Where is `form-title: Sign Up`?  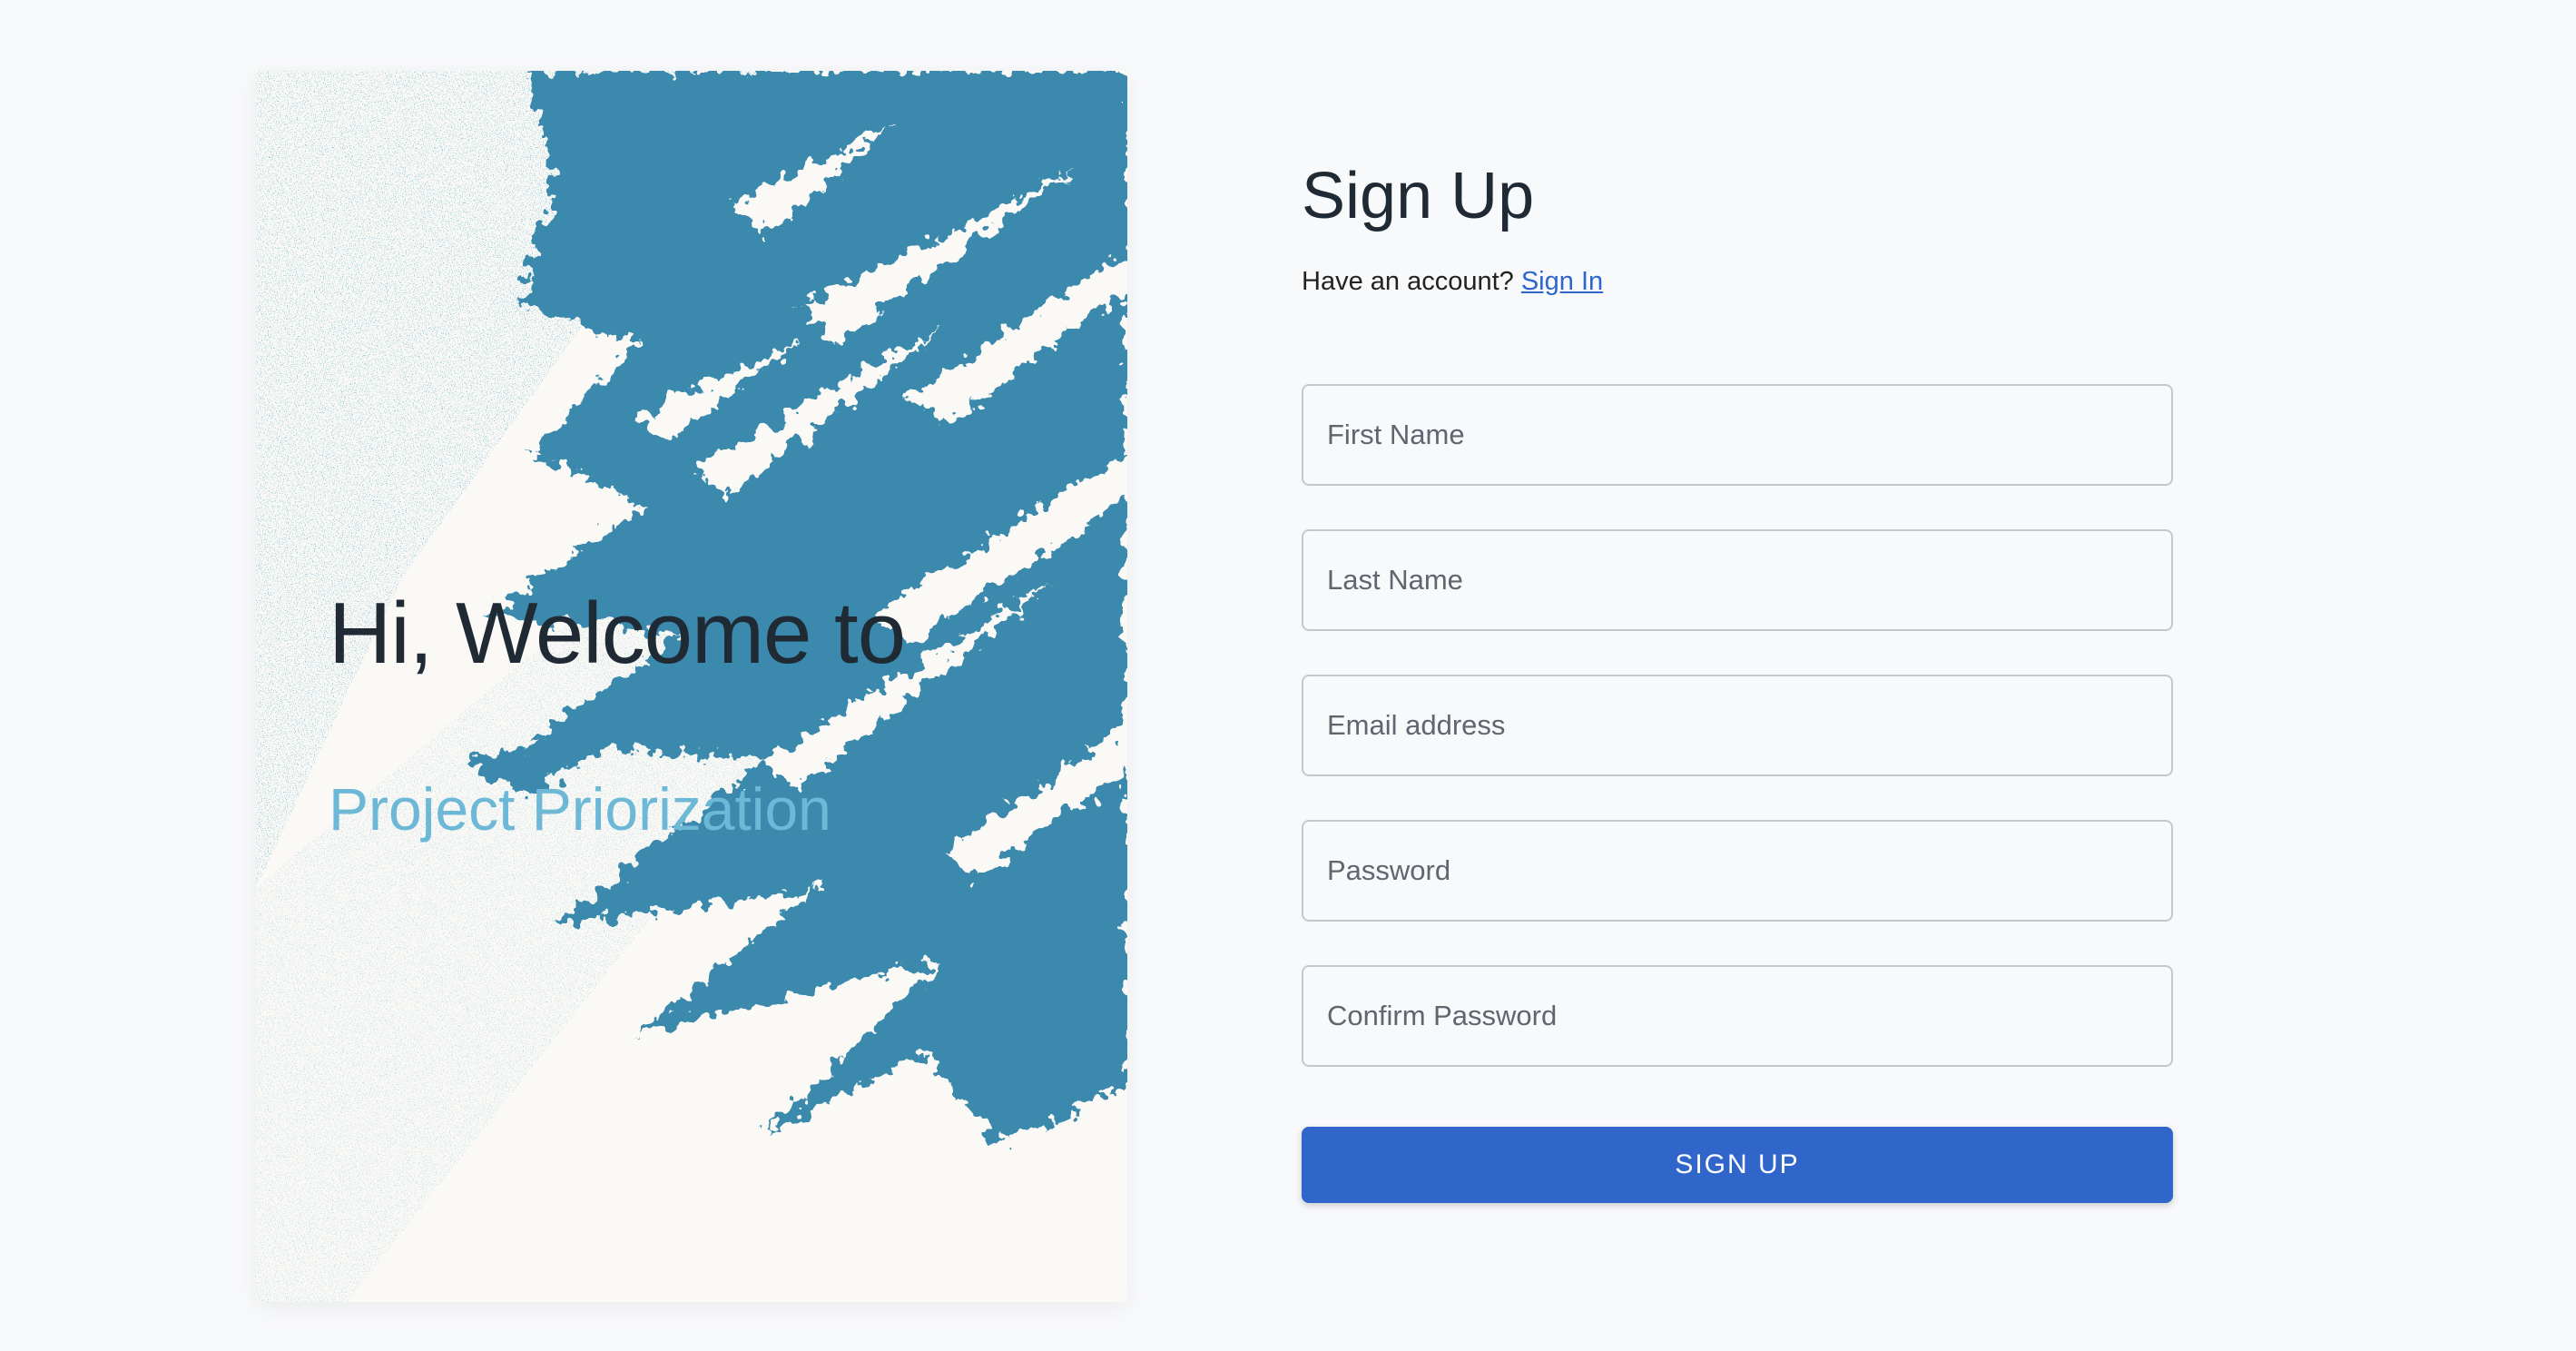
form-title: Sign Up is located at coordinates (1418, 196).